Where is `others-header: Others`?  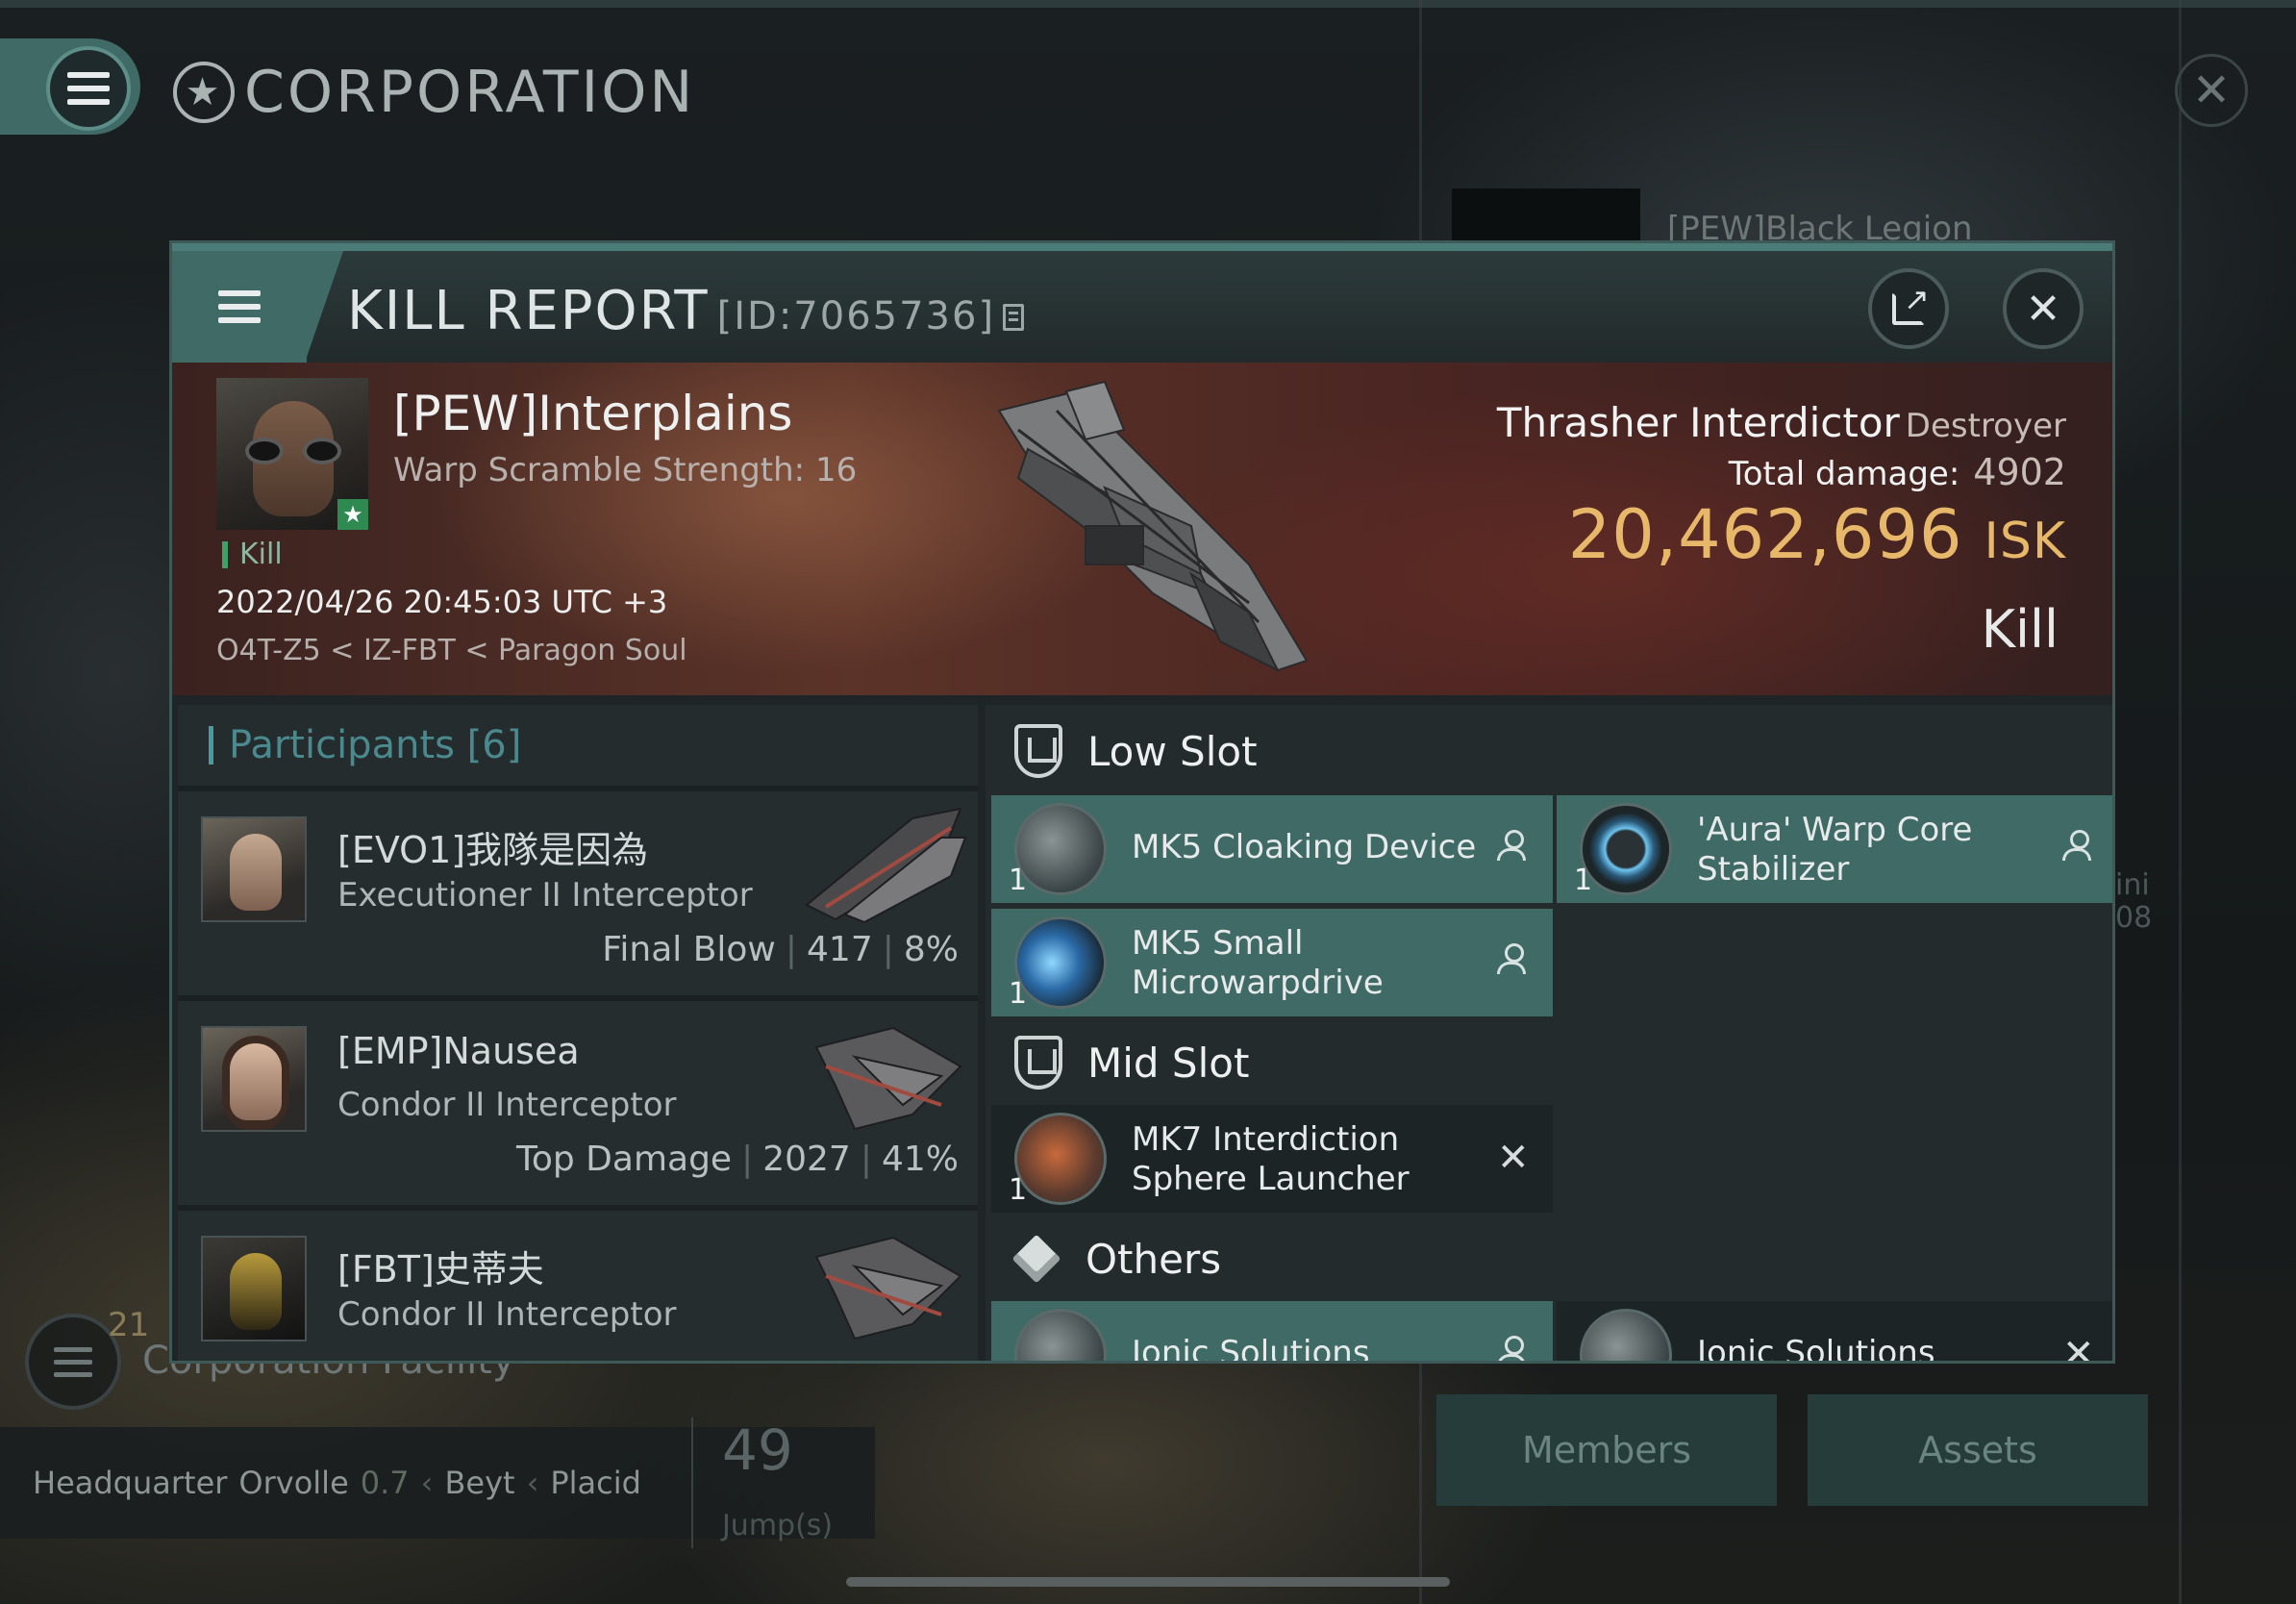
others-header: Others is located at coordinates (1264, 1259).